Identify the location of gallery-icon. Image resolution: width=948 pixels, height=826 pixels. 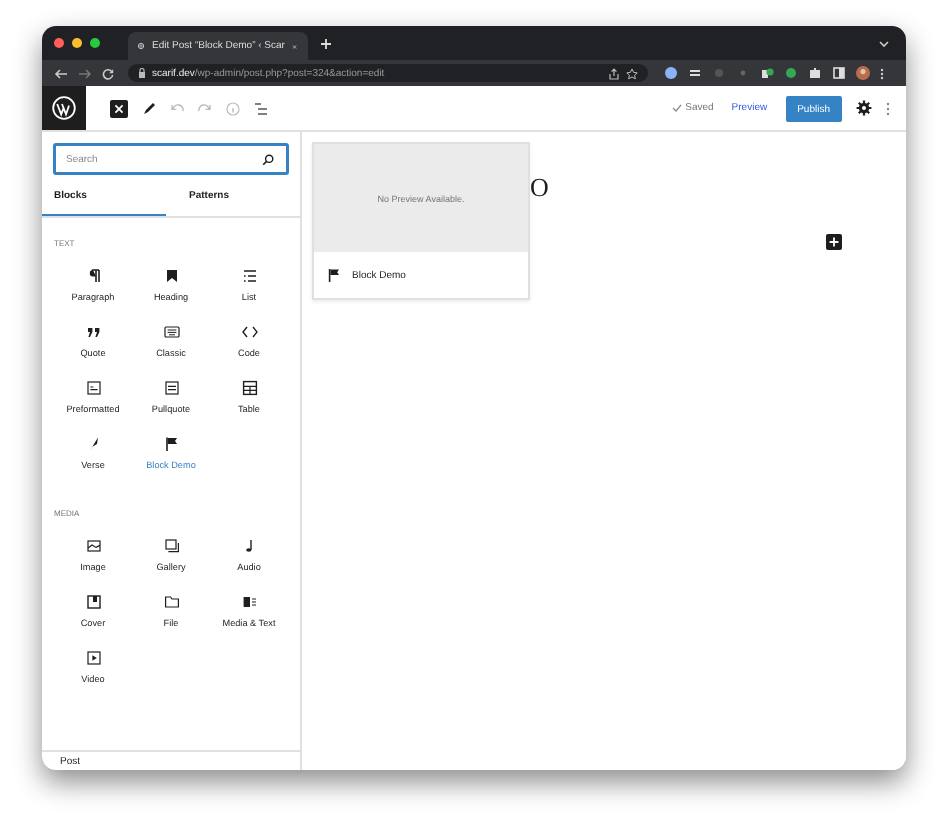
(171, 546).